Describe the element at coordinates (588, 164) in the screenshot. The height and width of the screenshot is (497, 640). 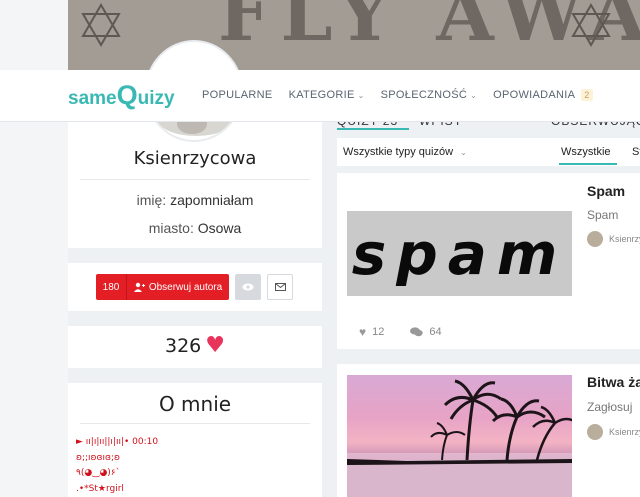
I see `active-filter-indicator` at that location.